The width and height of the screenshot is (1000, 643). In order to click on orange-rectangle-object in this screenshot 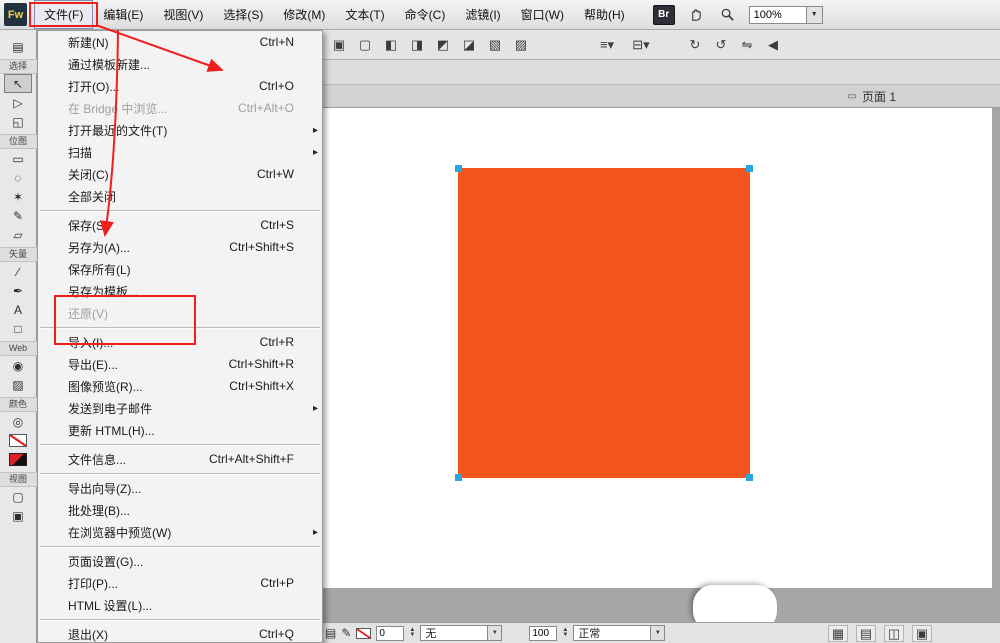, I will do `click(604, 323)`.